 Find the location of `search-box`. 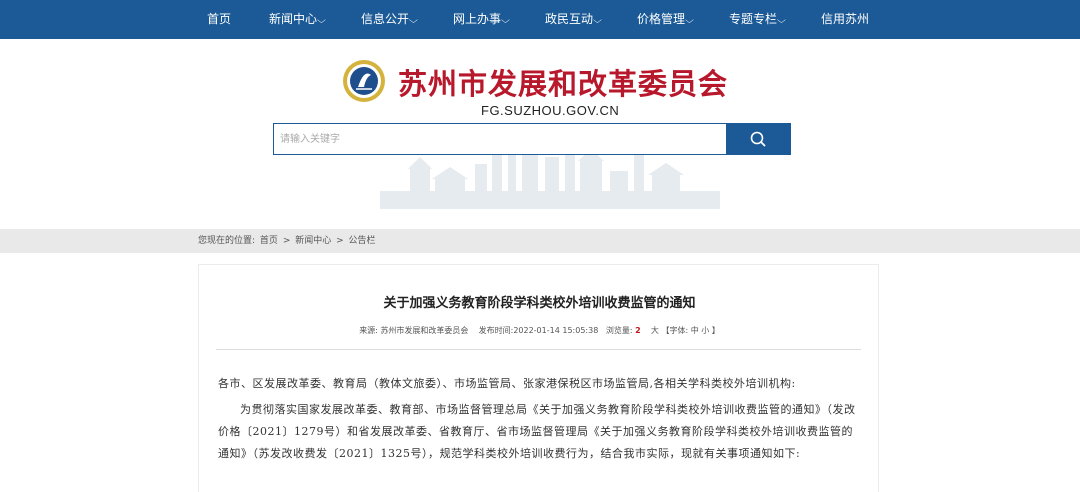

search-box is located at coordinates (500, 139).